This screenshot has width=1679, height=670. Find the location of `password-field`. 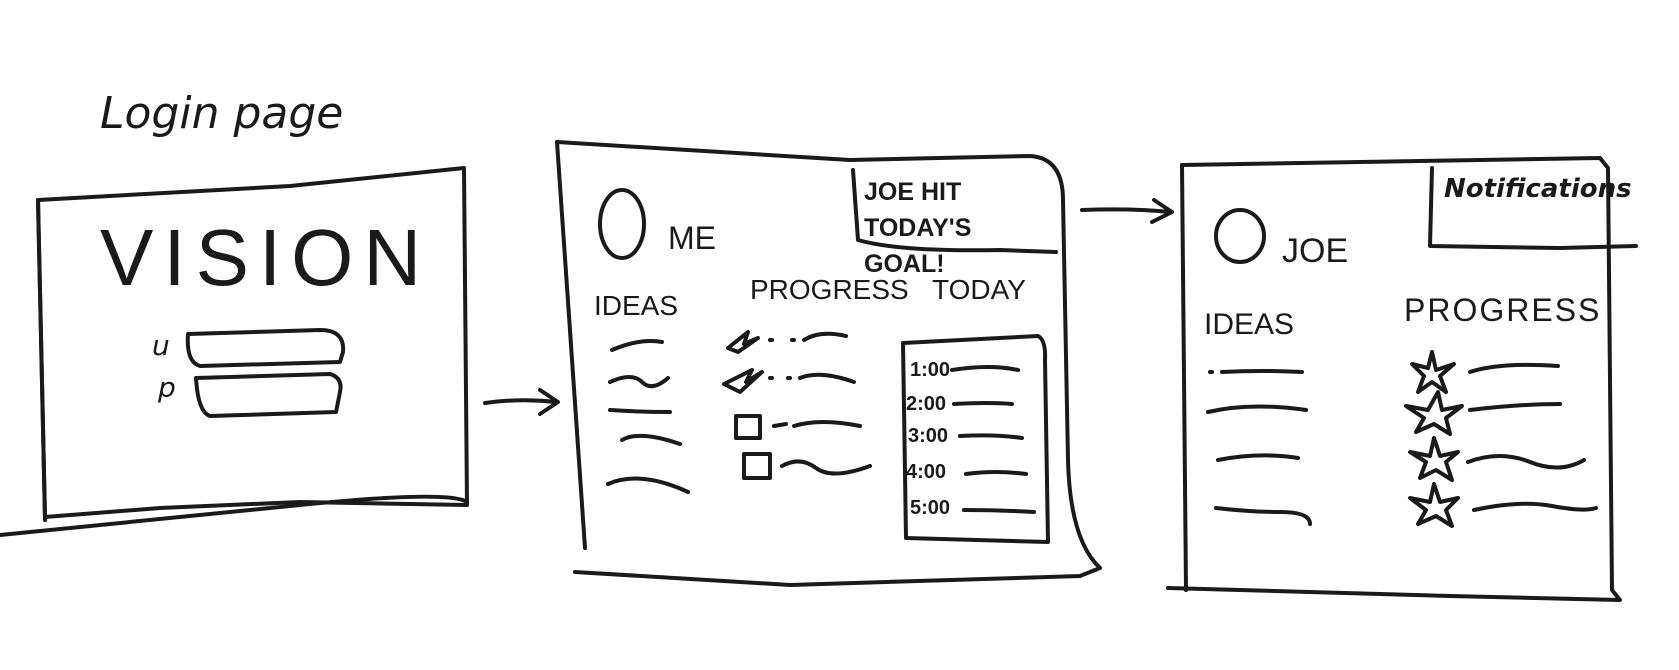

password-field is located at coordinates (268, 395).